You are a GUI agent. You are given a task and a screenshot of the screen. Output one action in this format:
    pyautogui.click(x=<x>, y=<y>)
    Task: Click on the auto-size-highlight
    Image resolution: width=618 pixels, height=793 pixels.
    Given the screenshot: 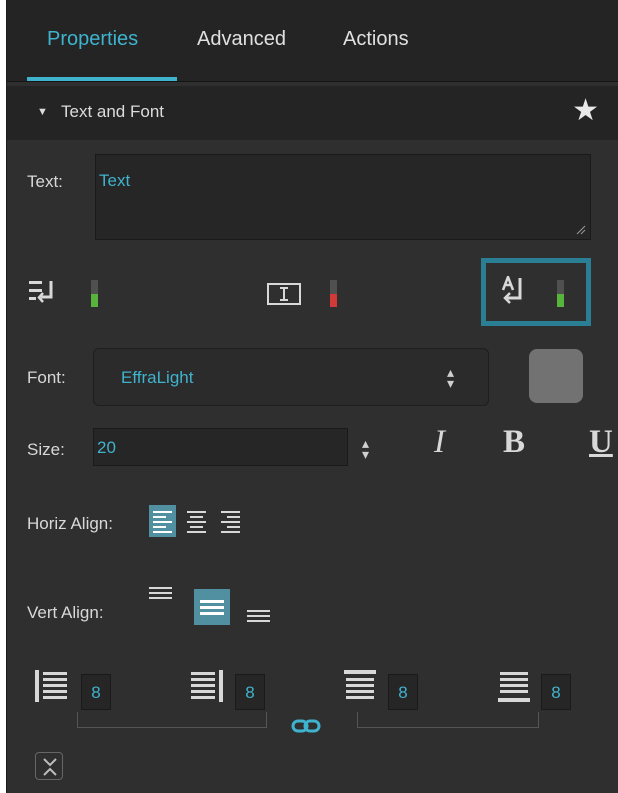 What is the action you would take?
    pyautogui.click(x=536, y=292)
    